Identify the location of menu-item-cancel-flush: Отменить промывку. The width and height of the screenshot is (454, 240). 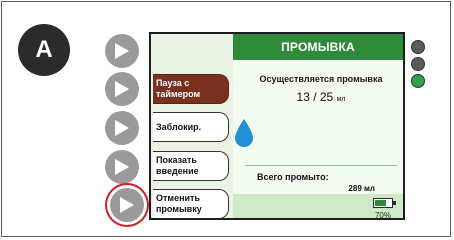
(191, 203).